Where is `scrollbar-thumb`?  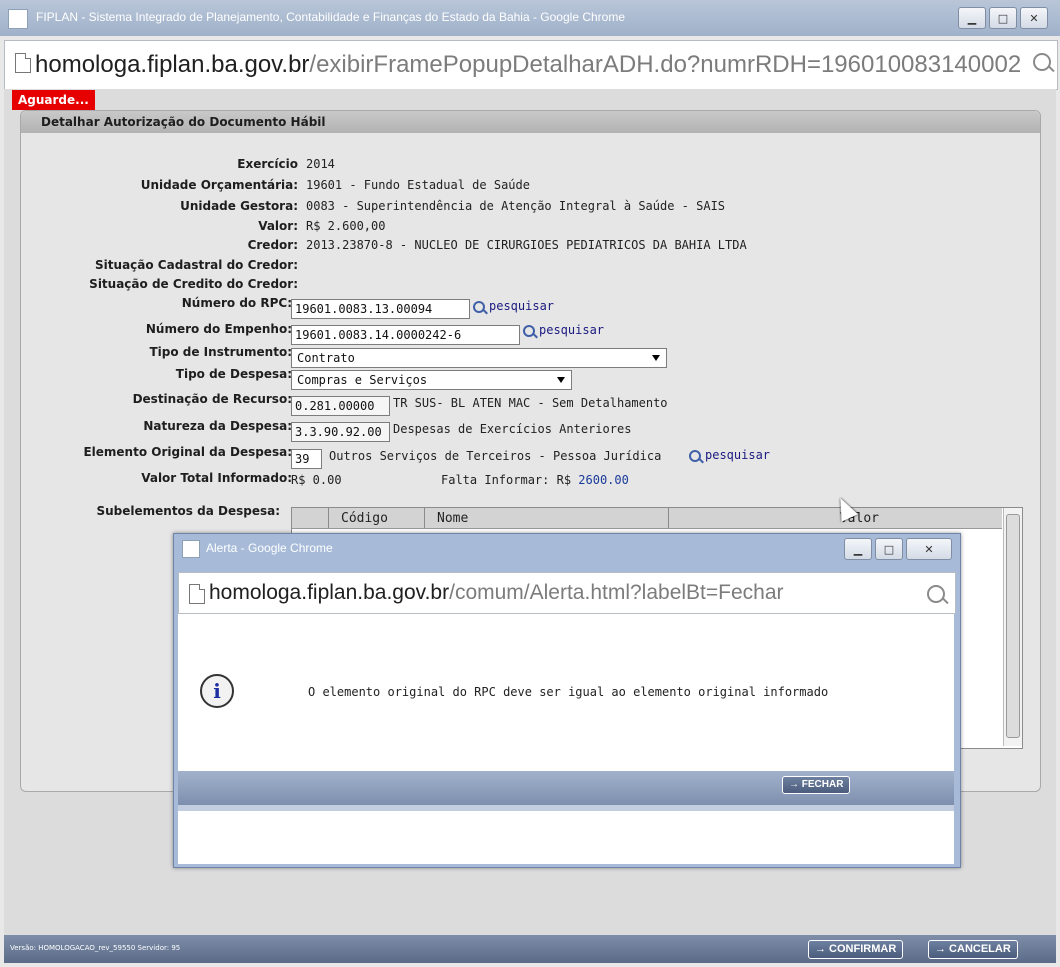 scrollbar-thumb is located at coordinates (1013, 626).